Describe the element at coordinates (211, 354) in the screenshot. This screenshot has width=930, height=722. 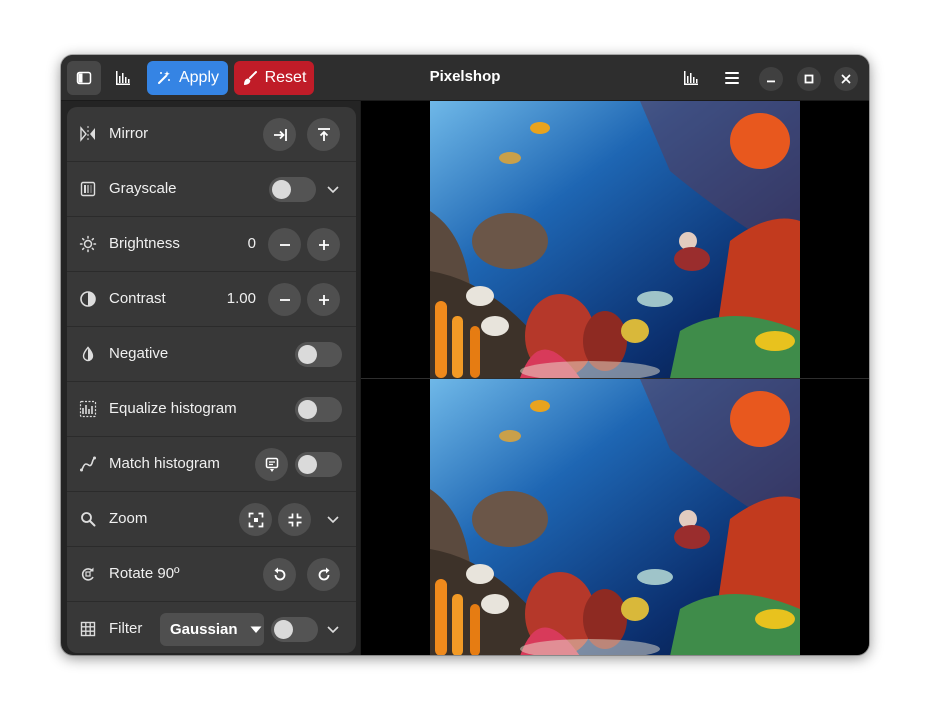
I see `negative-row: Negative` at that location.